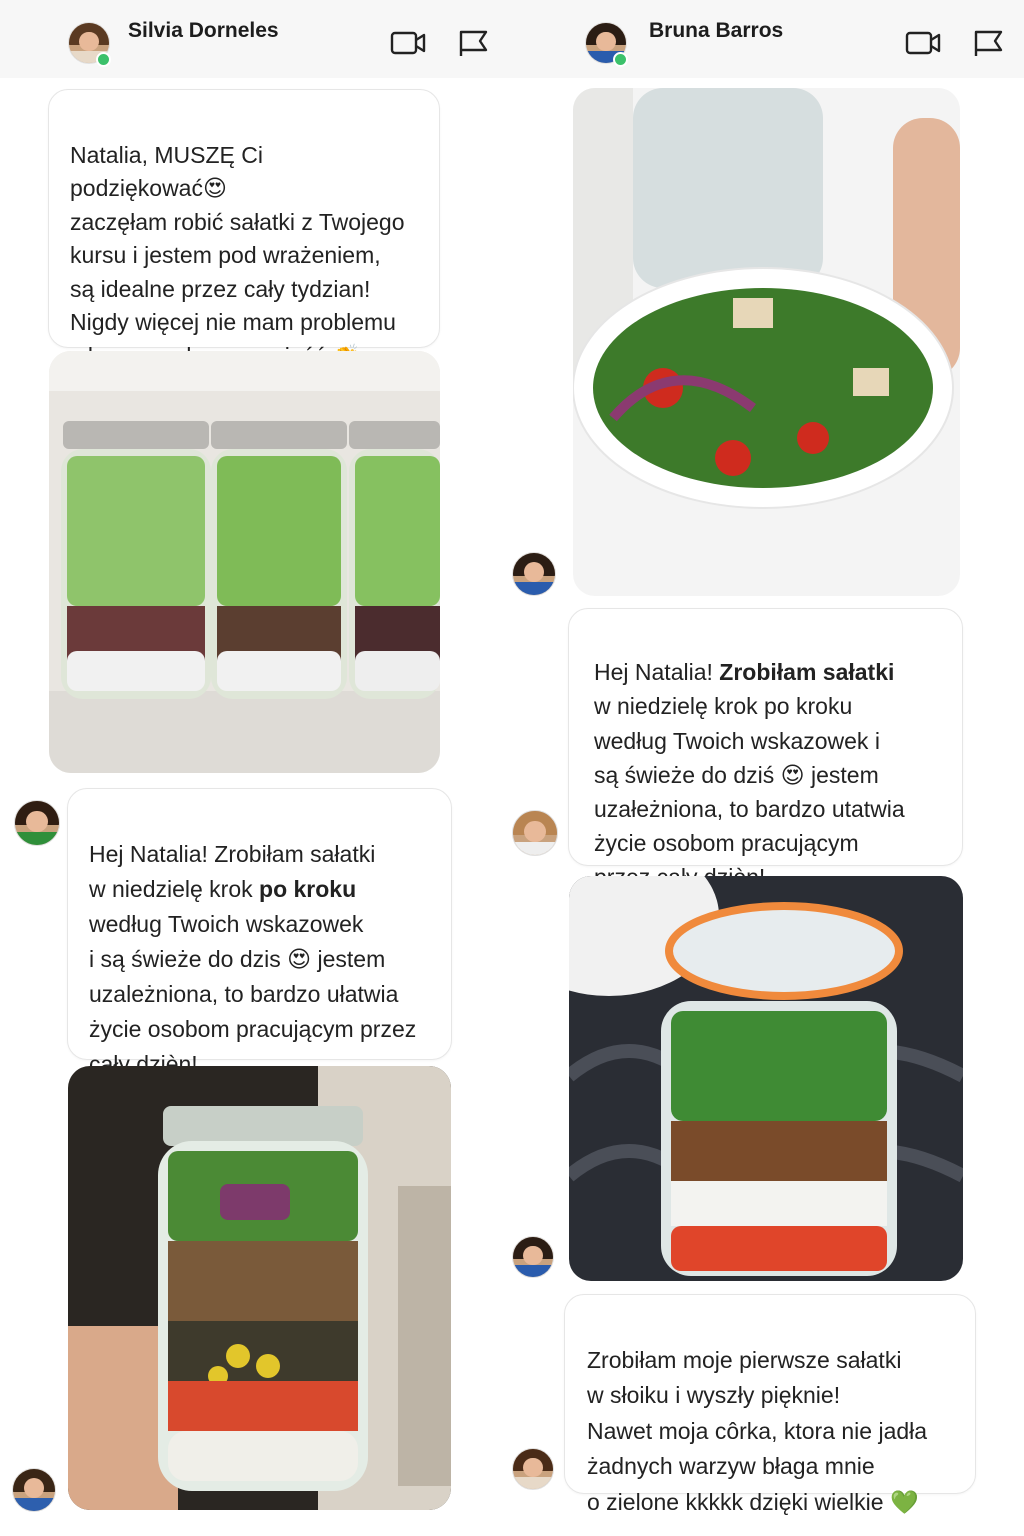 This screenshot has width=1024, height=1536. What do you see at coordinates (657, 672) in the screenshot?
I see `message-text: Hej Natalia!` at bounding box center [657, 672].